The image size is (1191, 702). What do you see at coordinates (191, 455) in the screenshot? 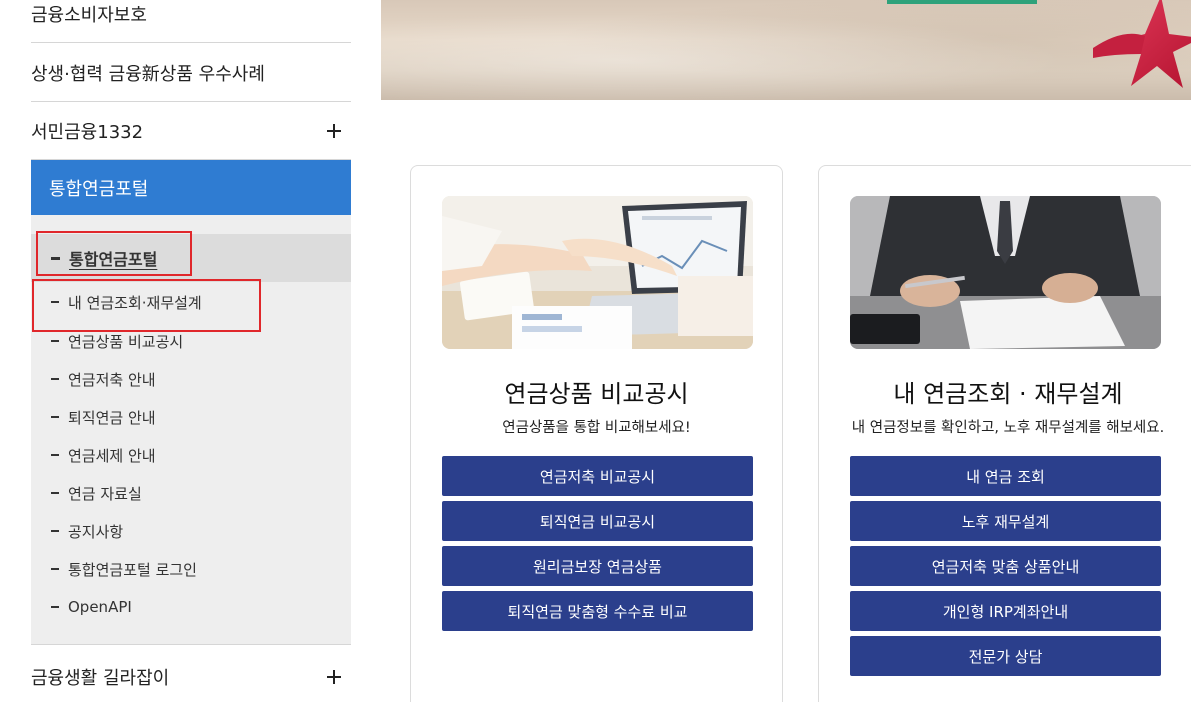
I see `submenu-item-pension-tax: 연금세제 안내` at bounding box center [191, 455].